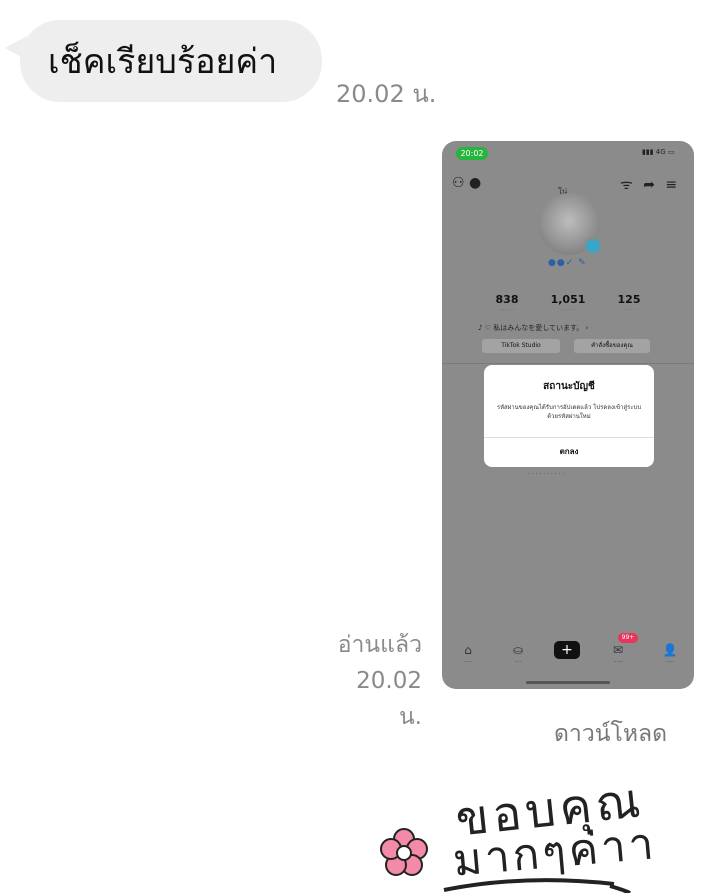  What do you see at coordinates (593, 246) in the screenshot?
I see `avatar-plus-icon` at bounding box center [593, 246].